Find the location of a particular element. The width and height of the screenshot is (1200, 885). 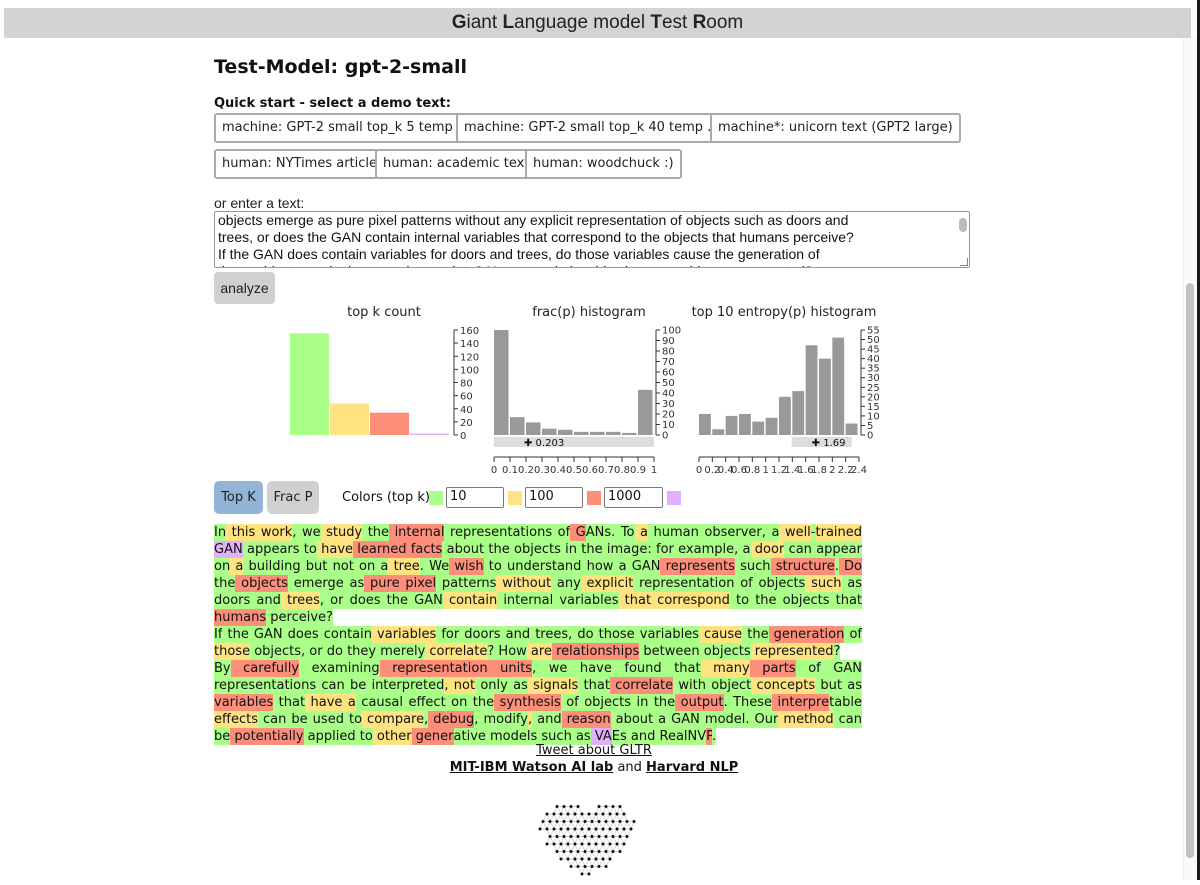

token: have is located at coordinates (335, 549).